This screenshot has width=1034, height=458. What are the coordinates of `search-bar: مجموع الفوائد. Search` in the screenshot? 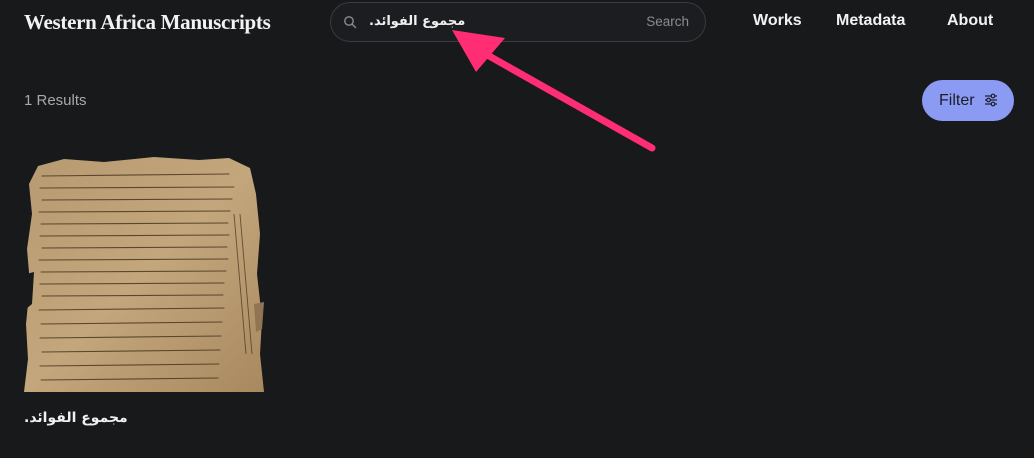 It's located at (518, 22).